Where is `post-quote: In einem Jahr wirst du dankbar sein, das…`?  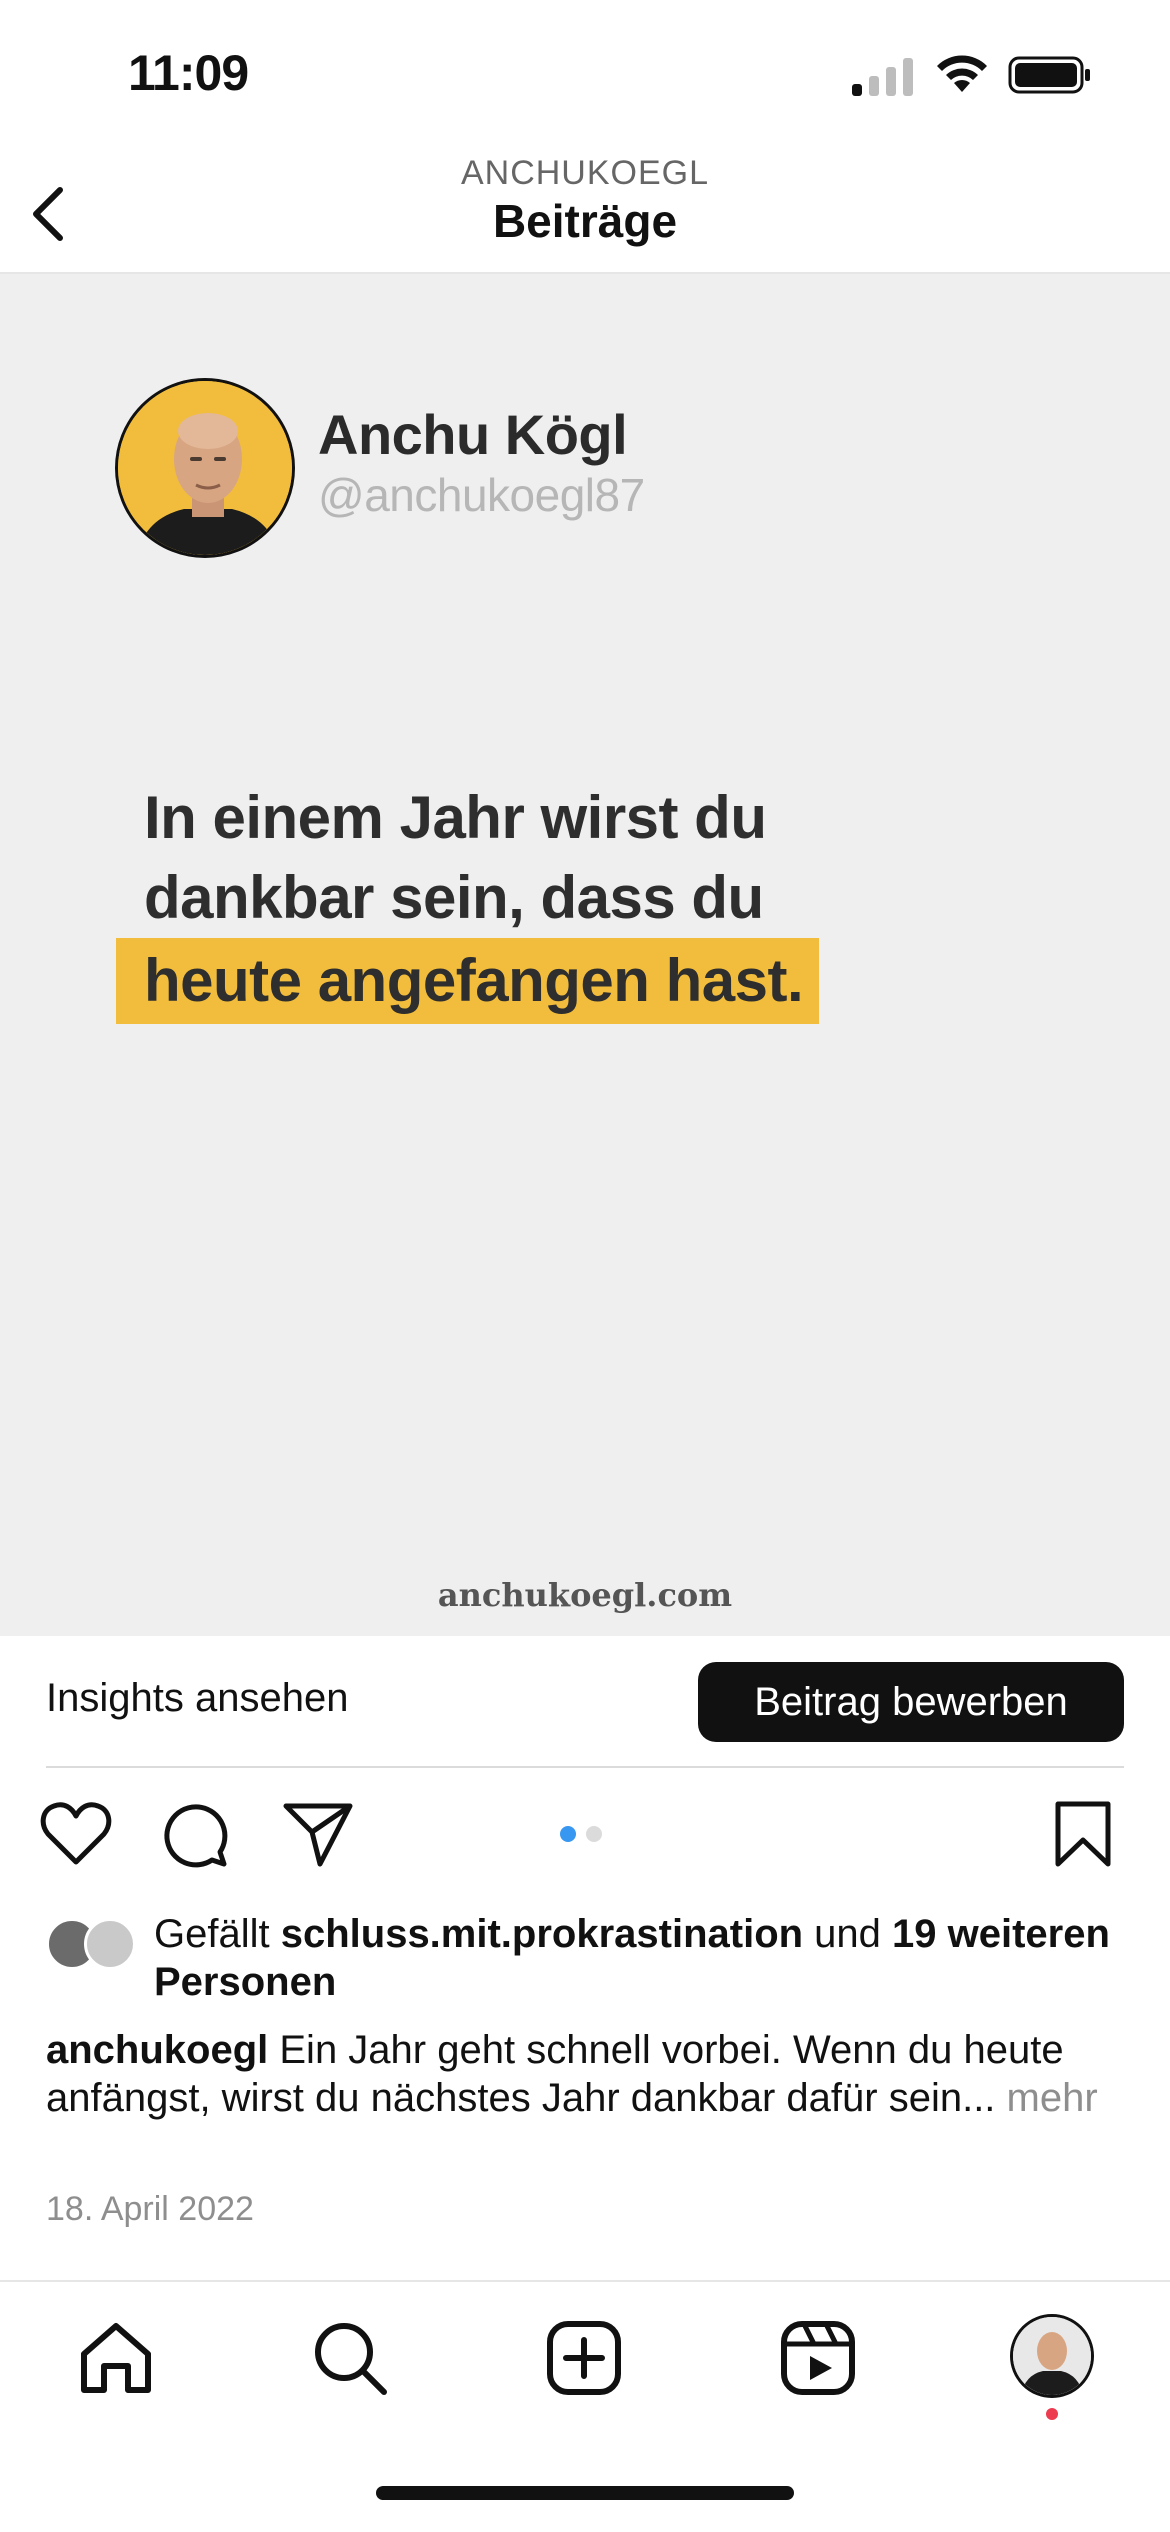 post-quote: In einem Jahr wirst du dankbar sein, das… is located at coordinates (566, 901).